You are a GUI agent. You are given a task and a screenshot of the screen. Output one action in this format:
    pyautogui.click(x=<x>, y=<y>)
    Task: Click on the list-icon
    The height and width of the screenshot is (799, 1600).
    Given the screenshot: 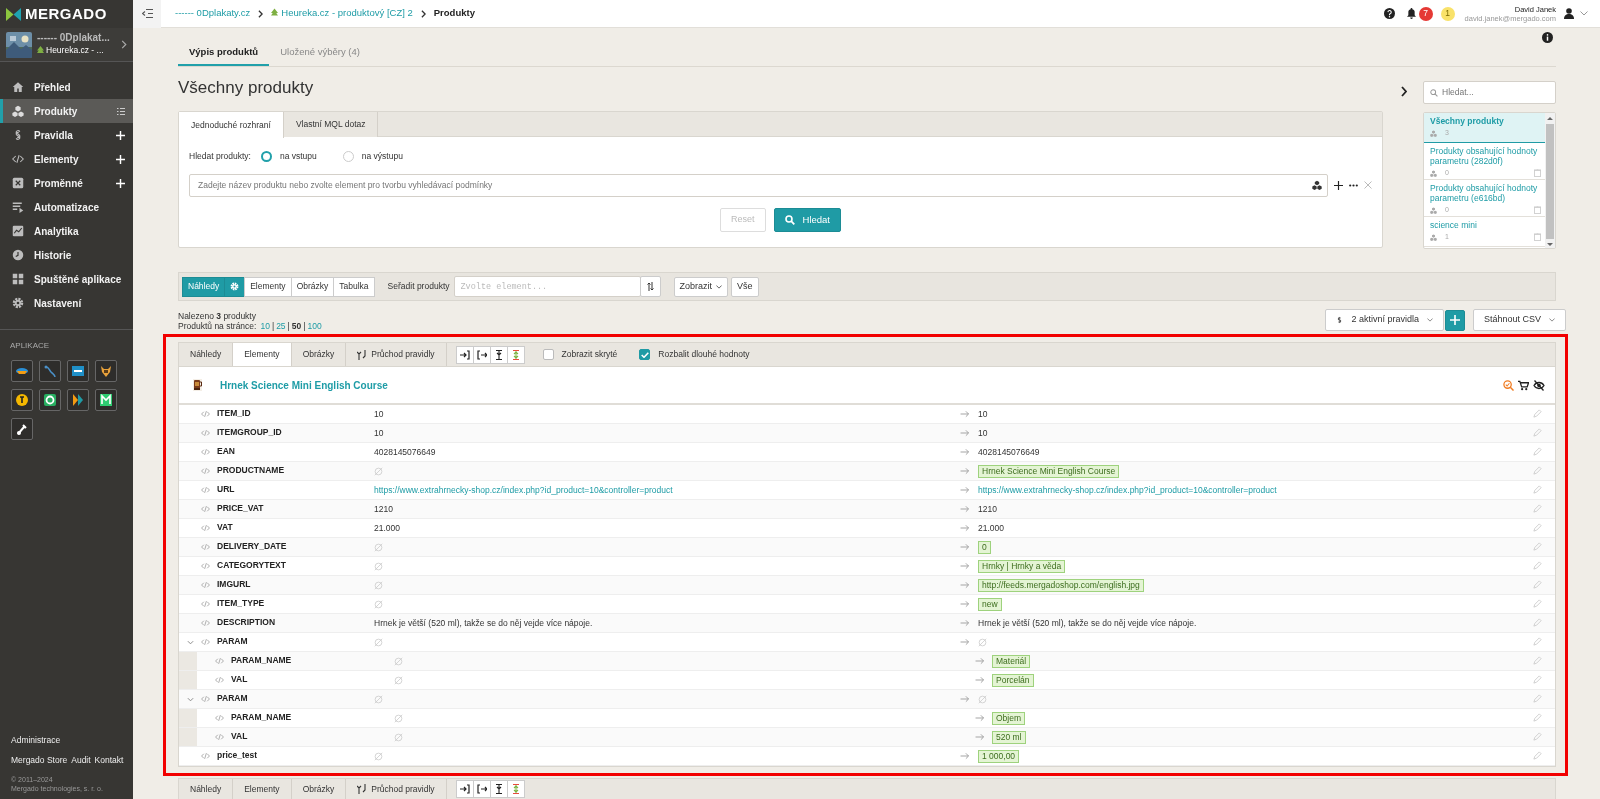 What is the action you would take?
    pyautogui.click(x=121, y=111)
    